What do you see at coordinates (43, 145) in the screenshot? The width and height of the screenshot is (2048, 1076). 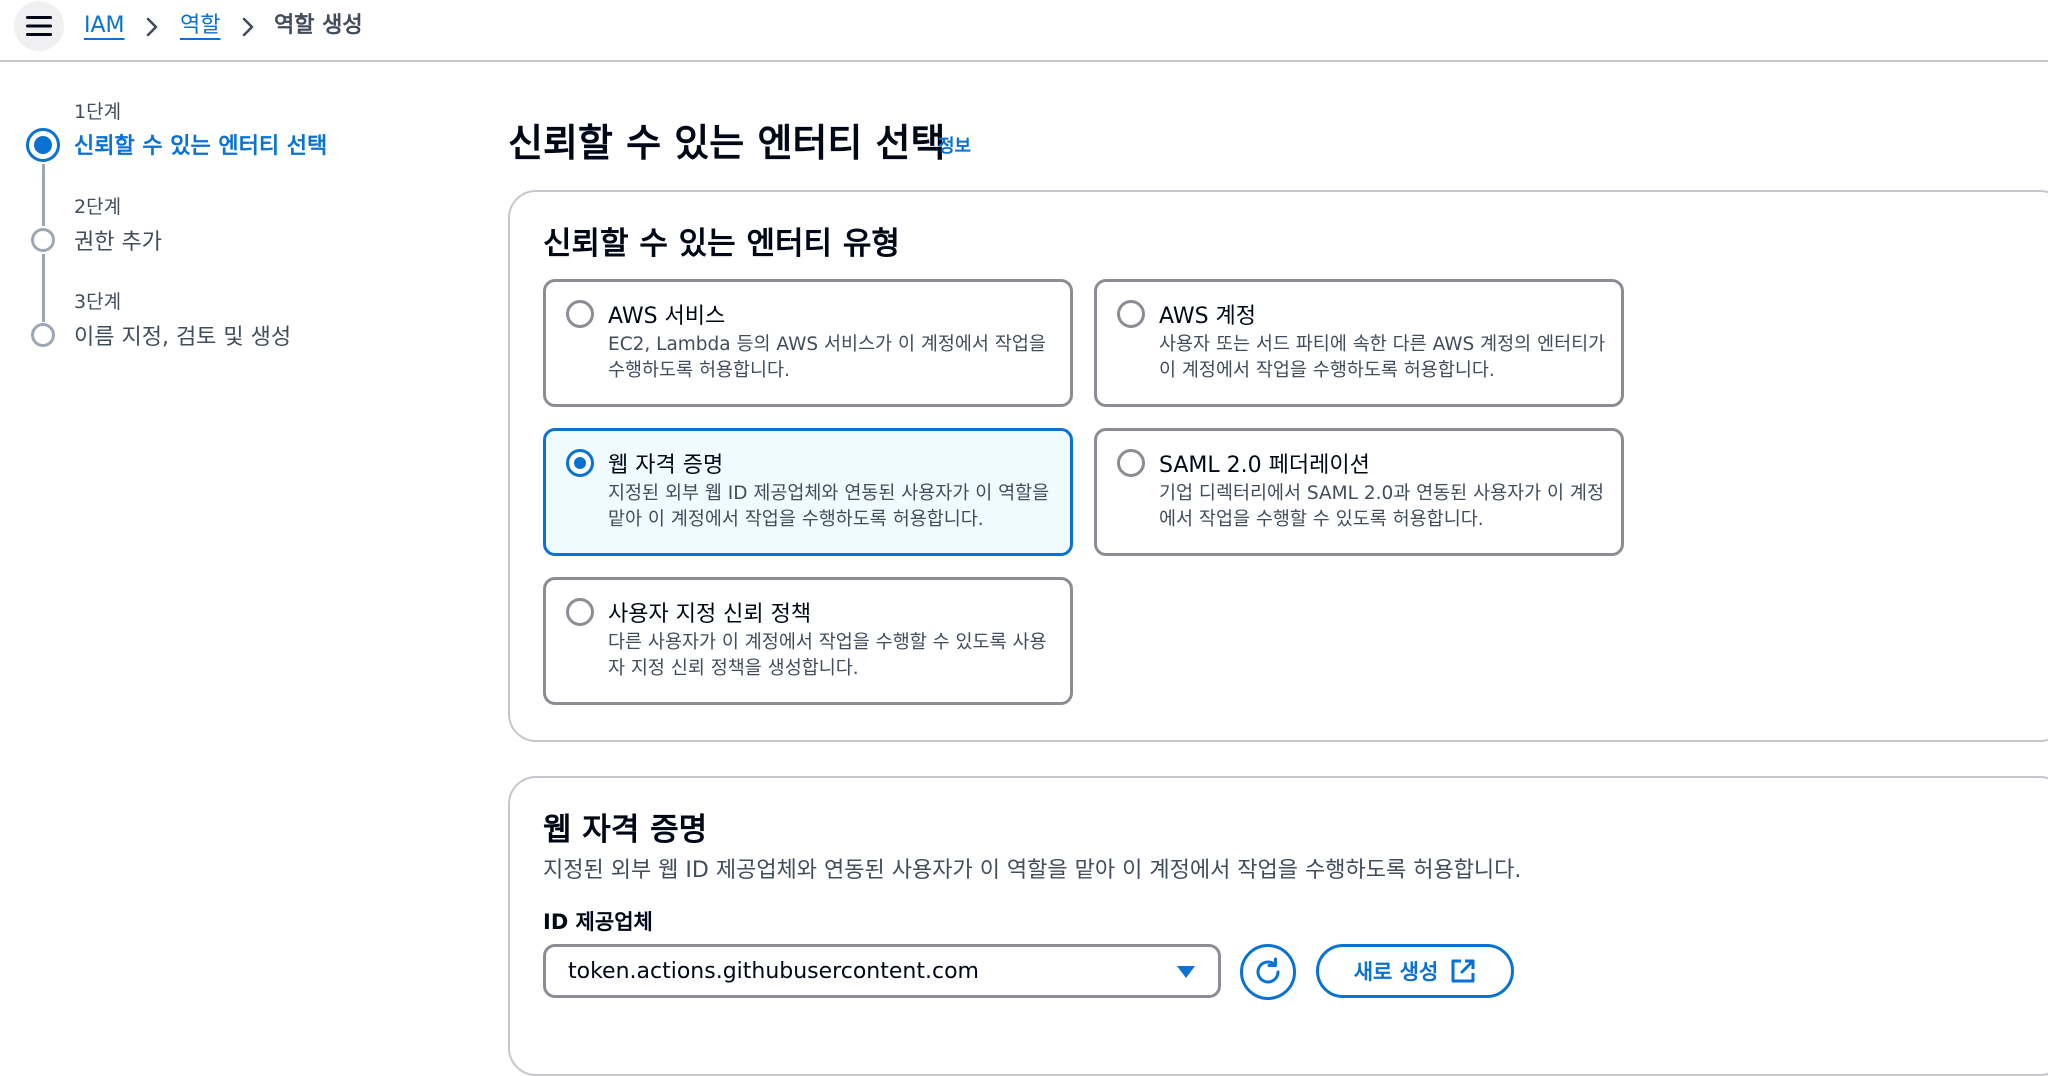 I see `step-1-indicator` at bounding box center [43, 145].